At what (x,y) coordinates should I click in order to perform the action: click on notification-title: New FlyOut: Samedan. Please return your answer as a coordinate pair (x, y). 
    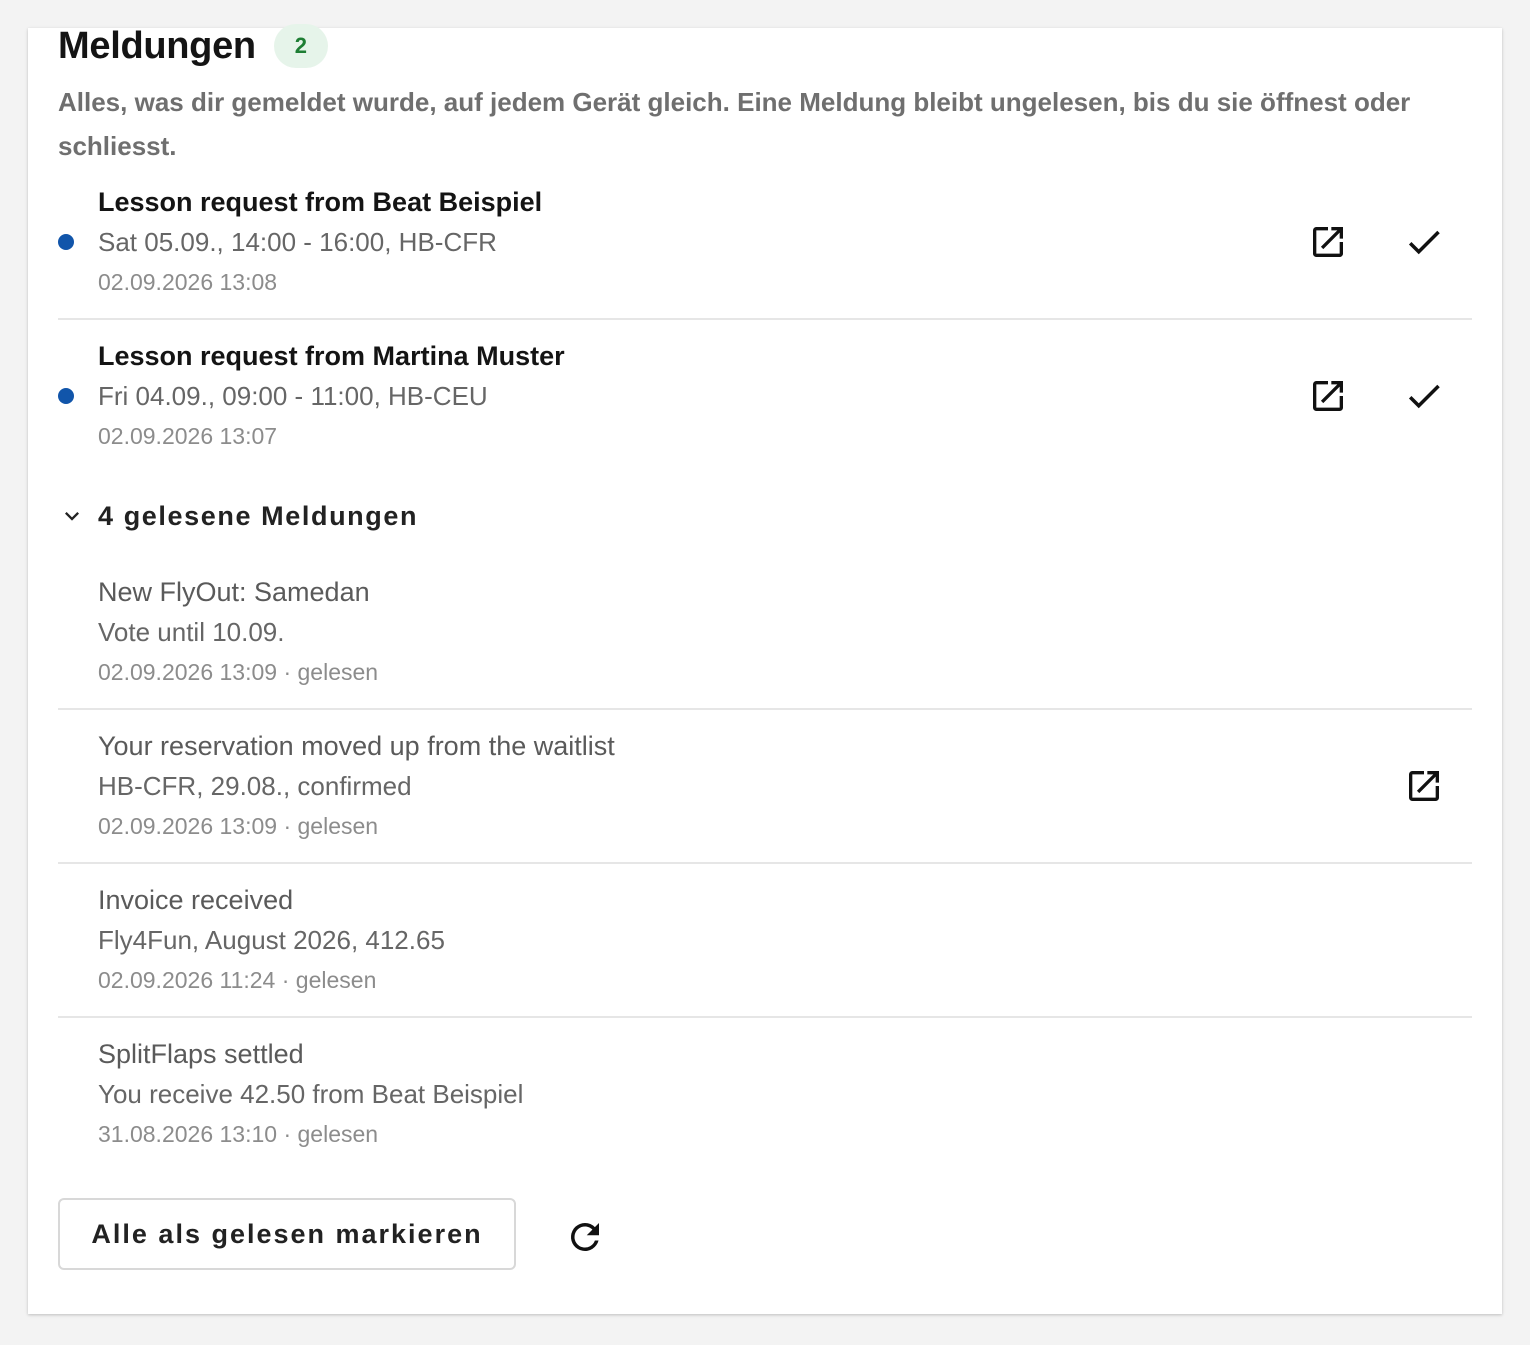
    Looking at the image, I should click on (234, 592).